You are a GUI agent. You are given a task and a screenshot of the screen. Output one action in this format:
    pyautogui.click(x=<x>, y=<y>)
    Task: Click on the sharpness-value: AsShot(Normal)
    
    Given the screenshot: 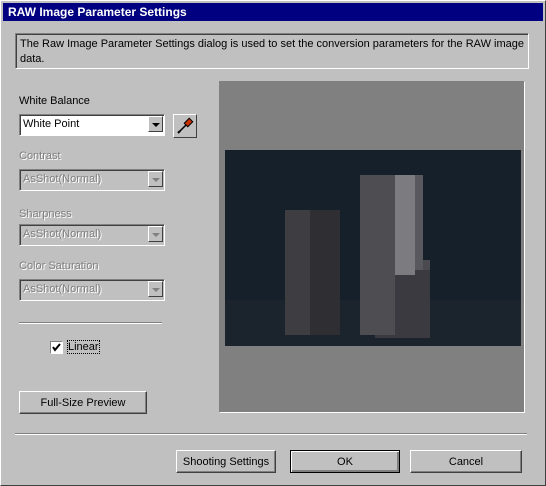 What is the action you would take?
    pyautogui.click(x=62, y=234)
    